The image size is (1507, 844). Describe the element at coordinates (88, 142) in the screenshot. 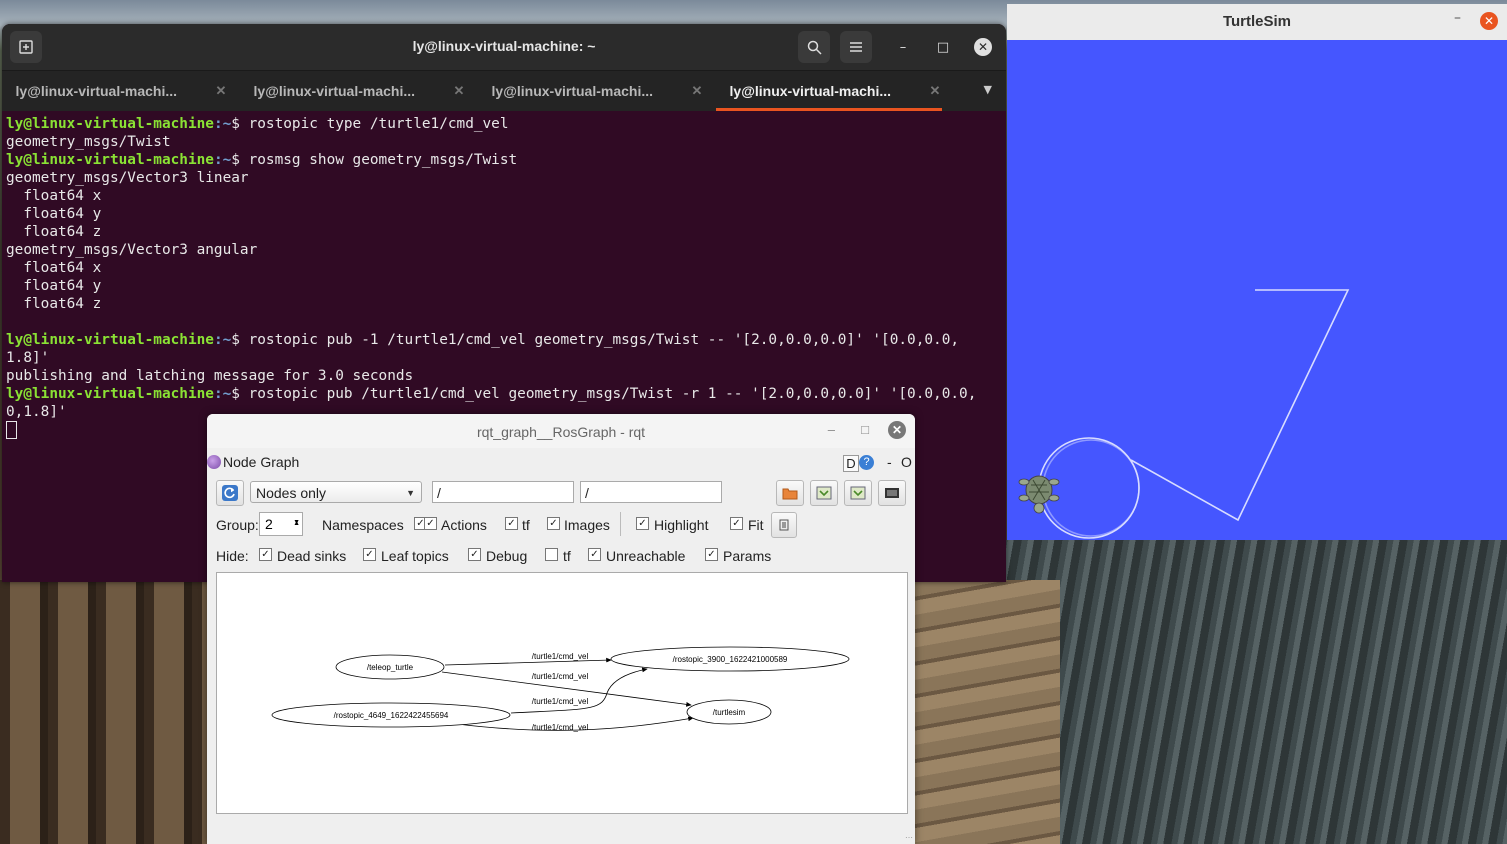

I see `output-text: geometry_msgs/Twist` at that location.